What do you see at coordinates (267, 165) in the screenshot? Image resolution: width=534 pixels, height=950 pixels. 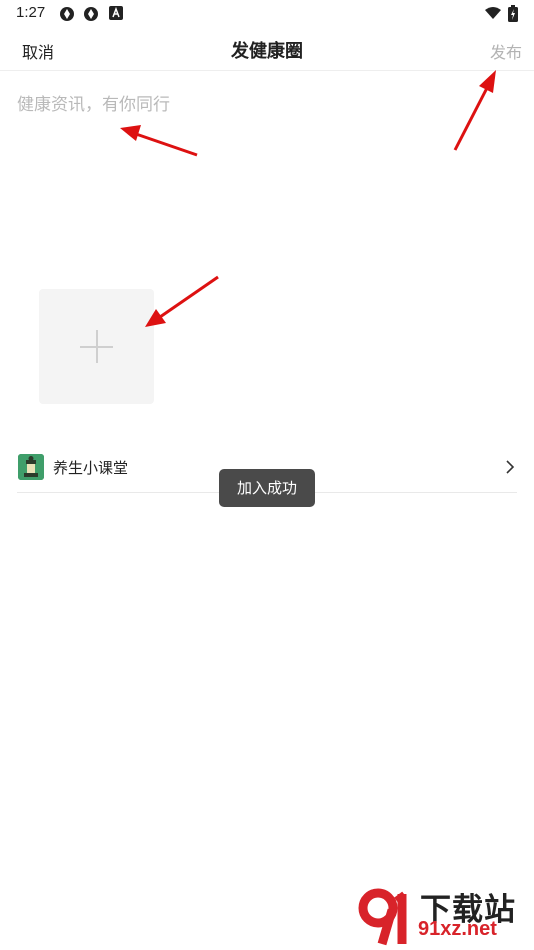 I see `post-content-input` at bounding box center [267, 165].